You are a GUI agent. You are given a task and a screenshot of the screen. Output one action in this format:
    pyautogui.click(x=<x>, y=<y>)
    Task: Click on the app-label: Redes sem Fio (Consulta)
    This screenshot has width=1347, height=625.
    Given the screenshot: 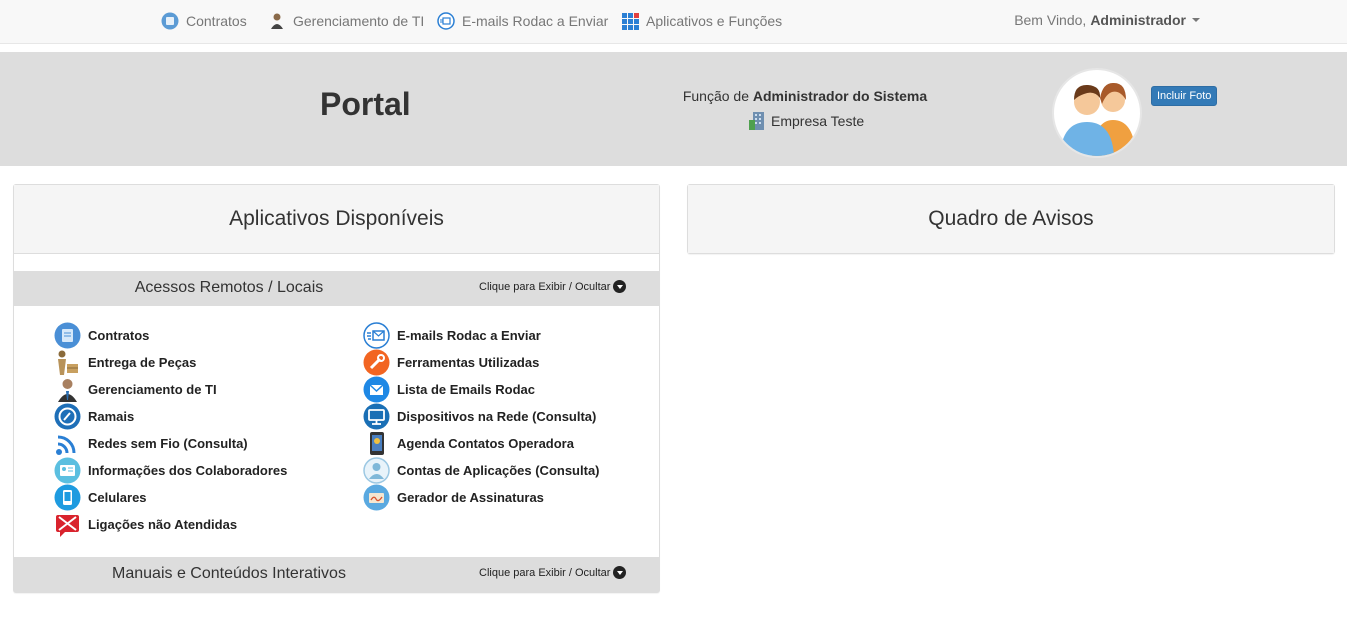 What is the action you would take?
    pyautogui.click(x=168, y=443)
    